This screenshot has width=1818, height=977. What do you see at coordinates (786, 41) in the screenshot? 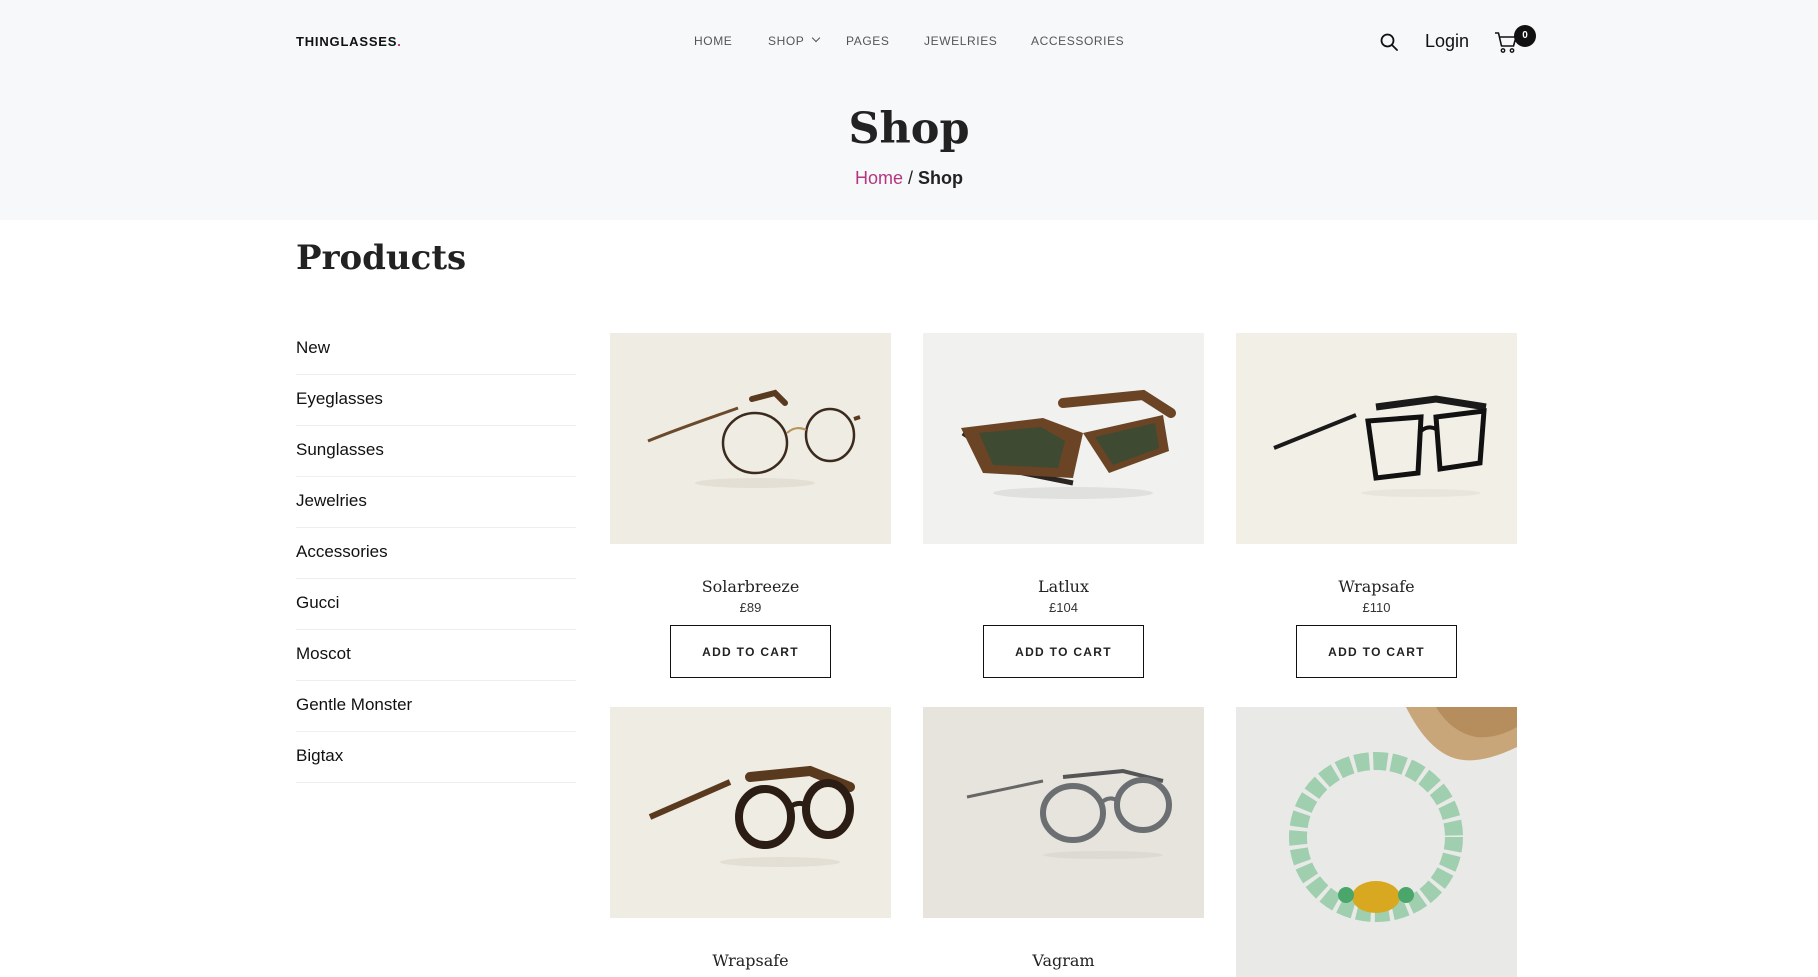
I see `nav-shop: SHOP` at bounding box center [786, 41].